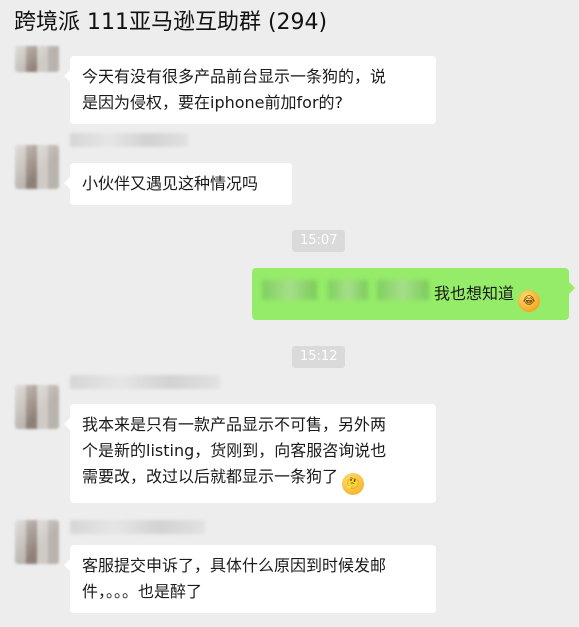  I want to click on message-text-line: 个是新的listing，货刚到，向客服咨询说也, so click(234, 450).